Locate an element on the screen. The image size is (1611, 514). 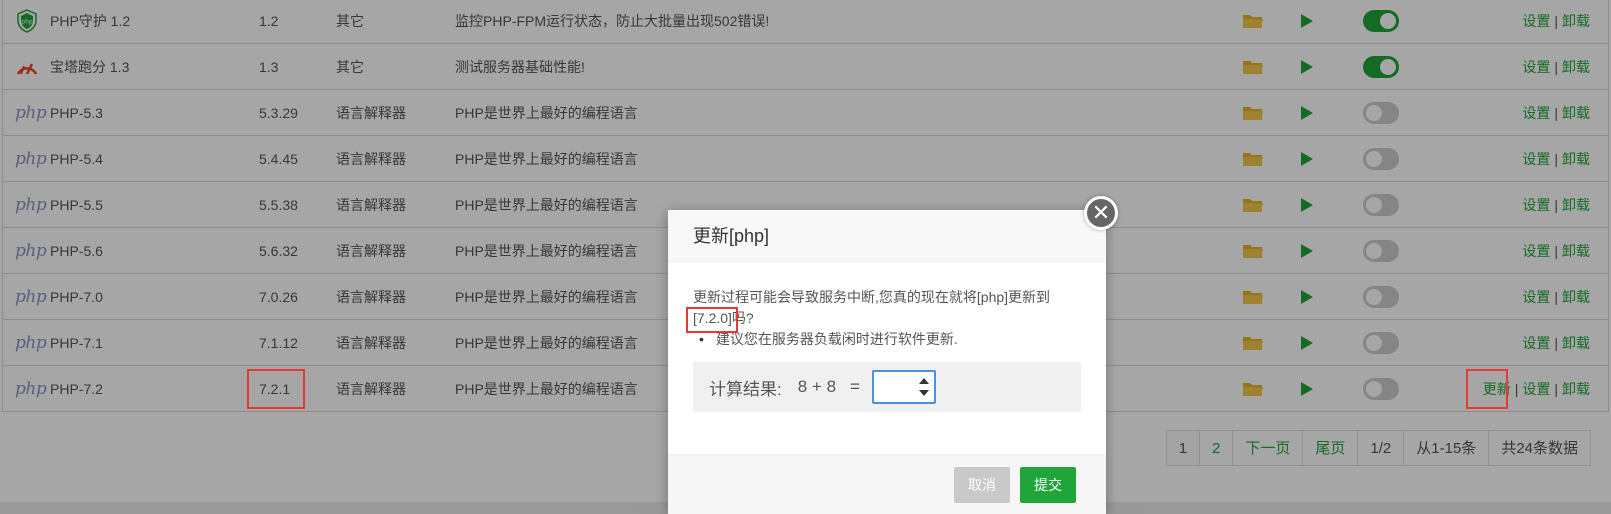
highlight-target-version-box is located at coordinates (712, 320).